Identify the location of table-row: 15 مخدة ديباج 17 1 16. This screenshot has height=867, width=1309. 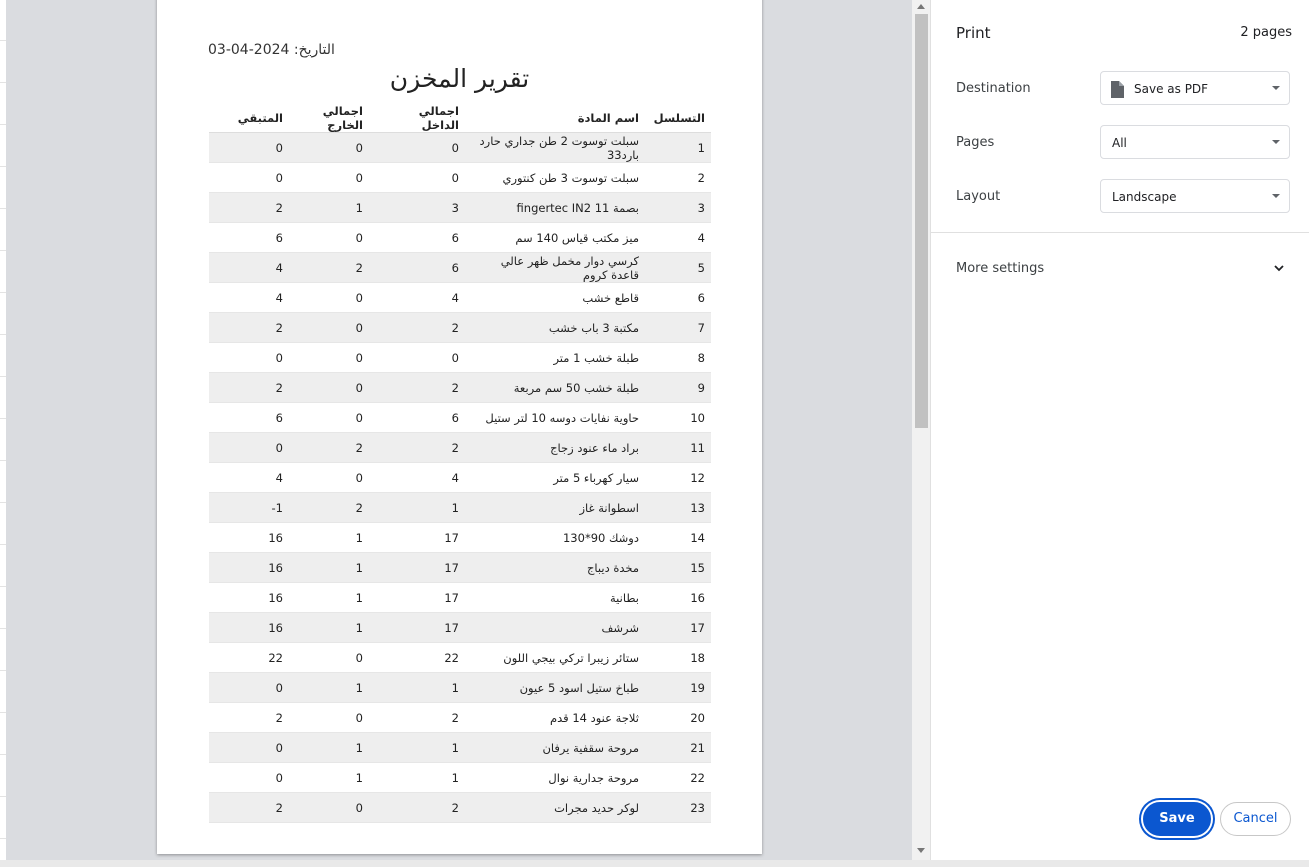
(460, 567).